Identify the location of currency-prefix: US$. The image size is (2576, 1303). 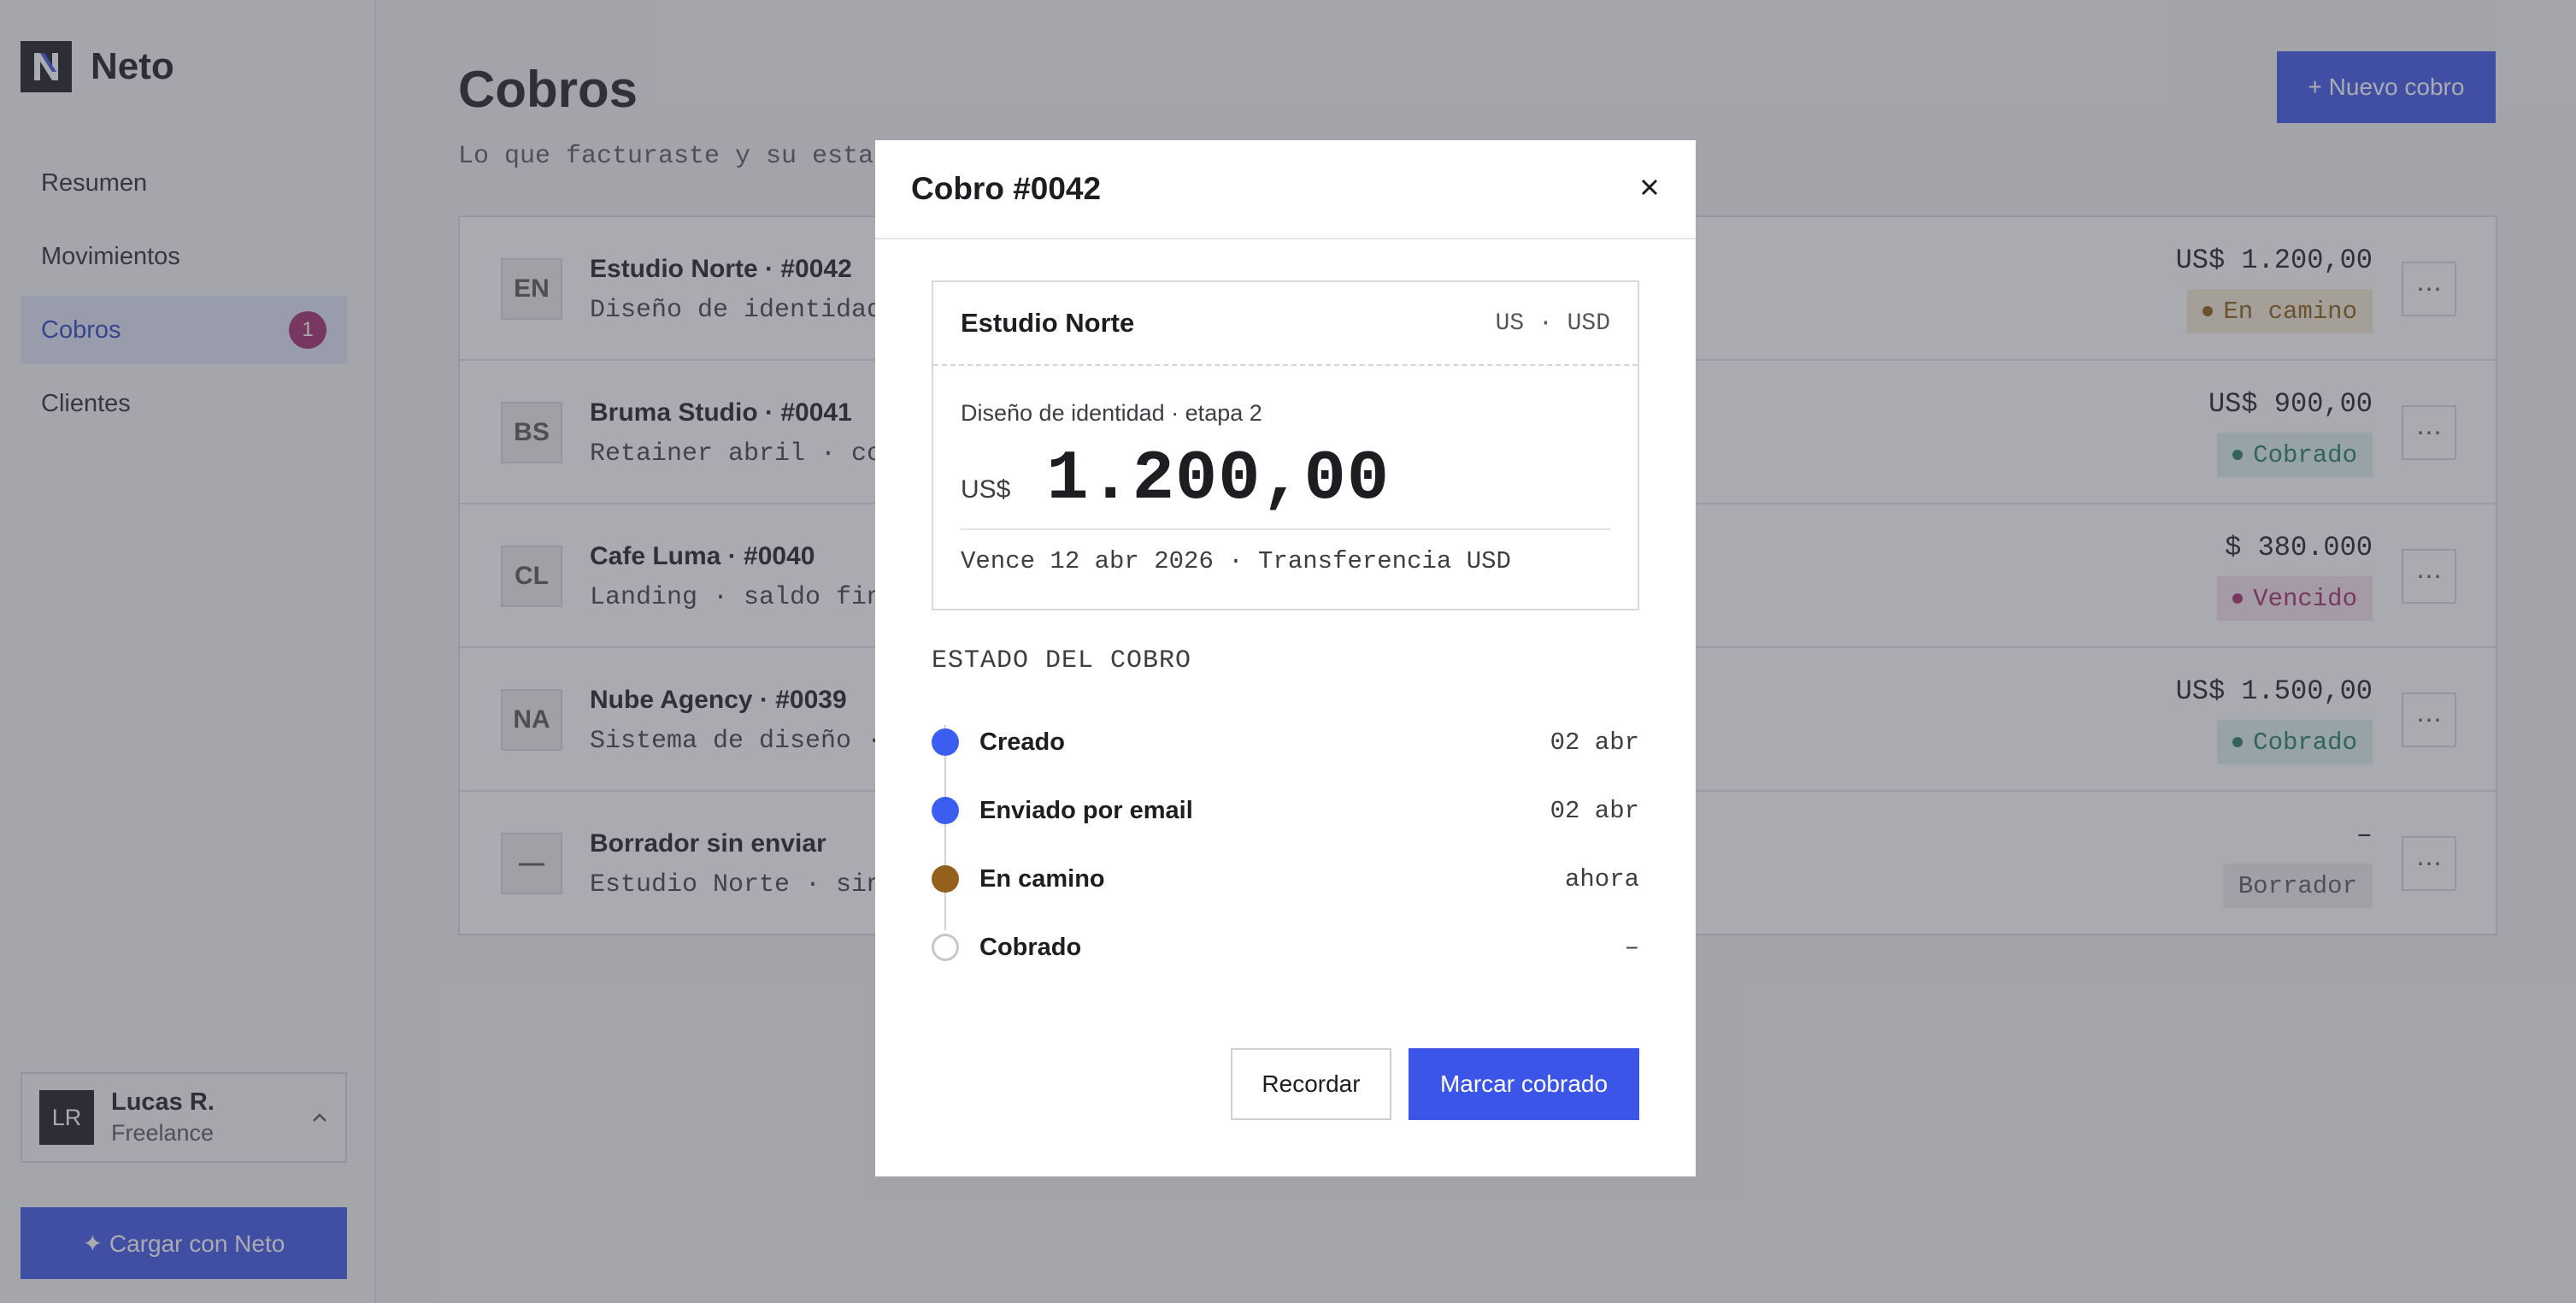
(986, 489).